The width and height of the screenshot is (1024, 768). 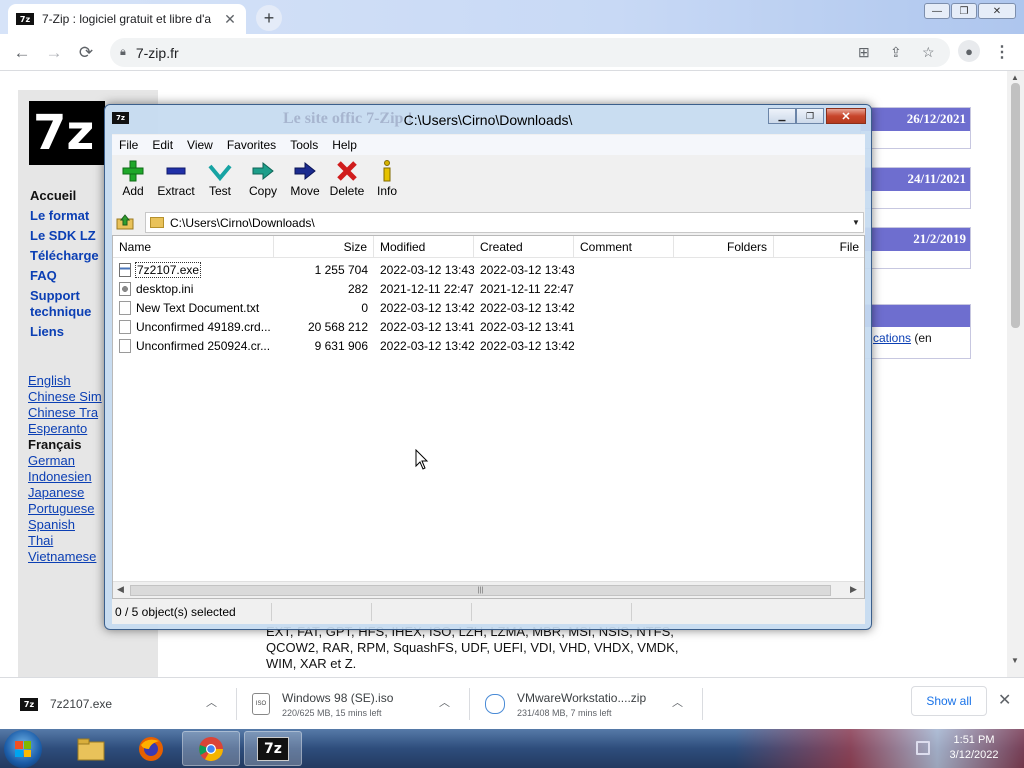 I want to click on menu-view: View, so click(x=200, y=145).